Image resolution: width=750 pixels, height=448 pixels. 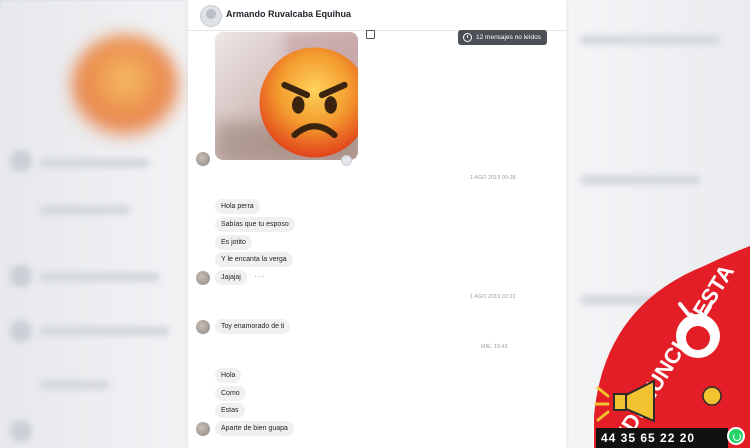 I want to click on unread-messages-badge: 12 mensajes no leídos, so click(x=503, y=37).